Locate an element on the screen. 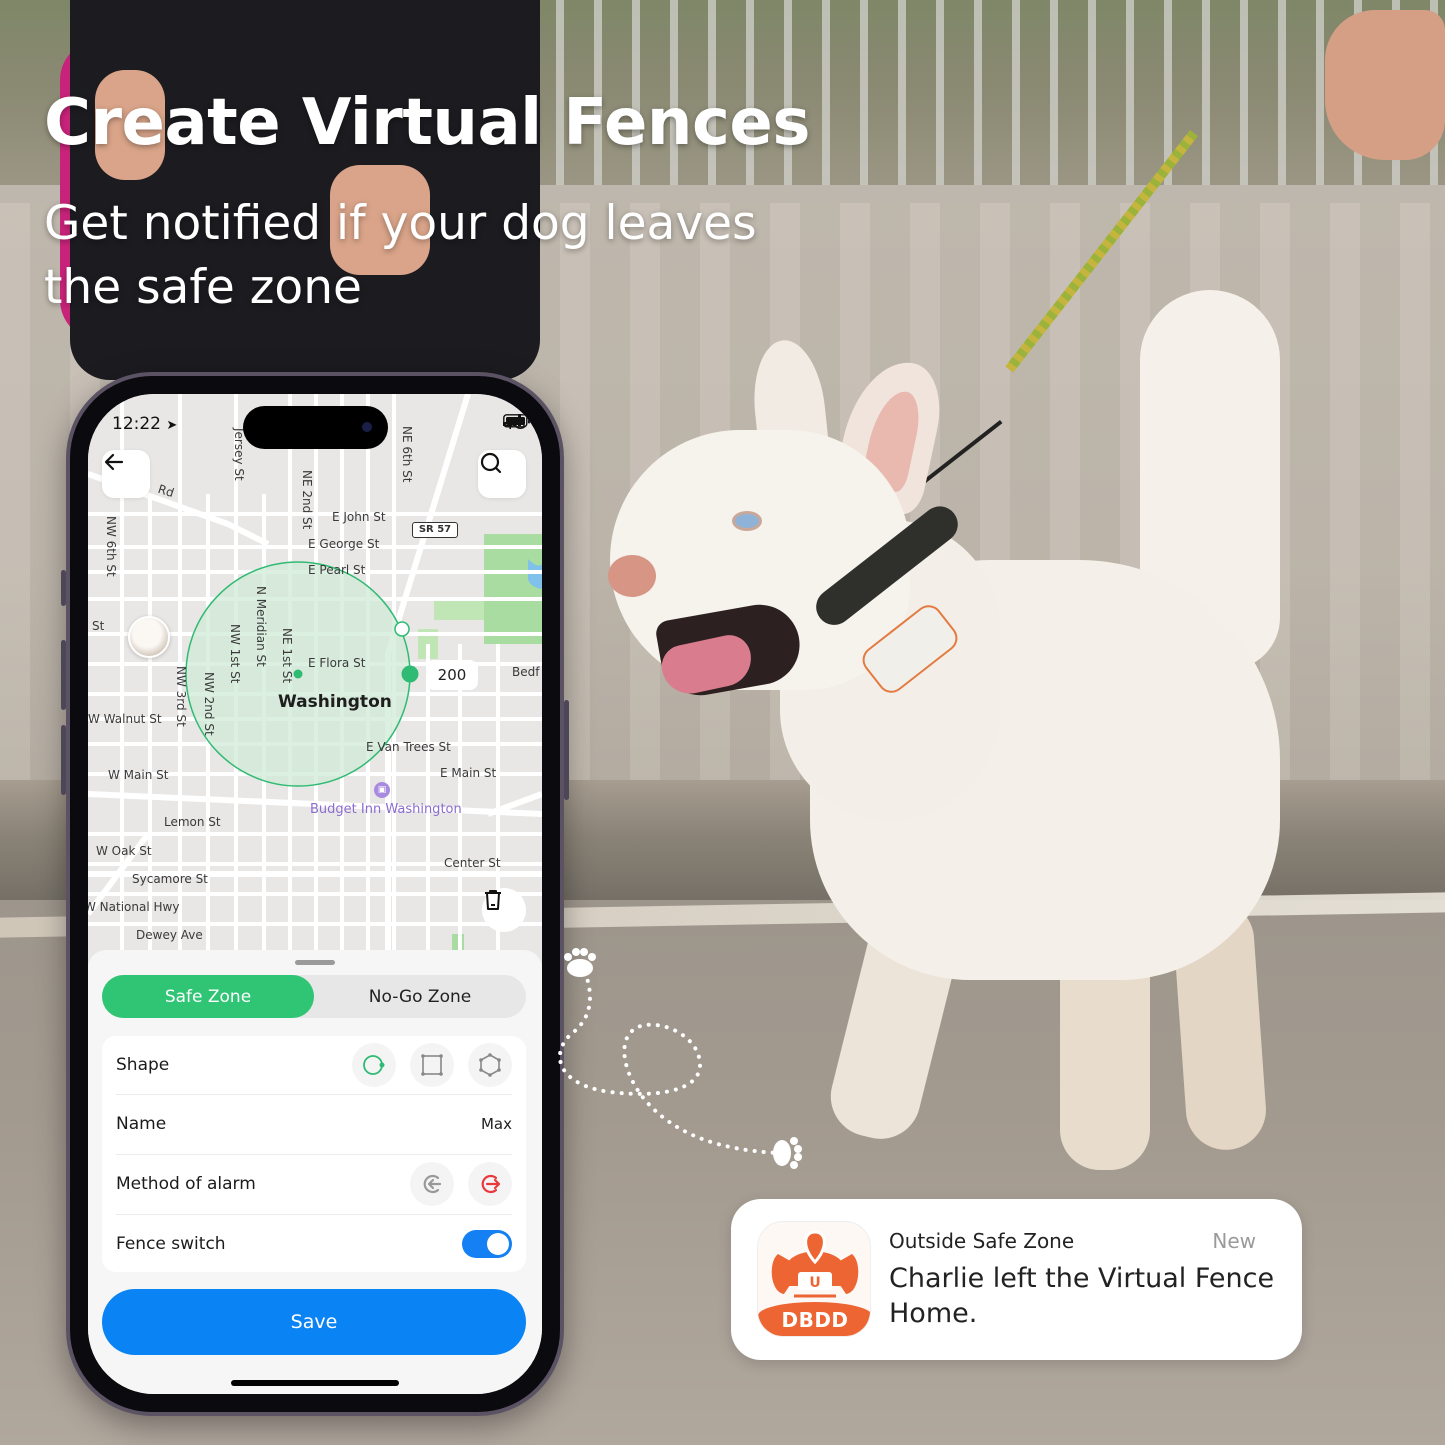 This screenshot has height=1445, width=1445. fence-switch-label: Fence switch is located at coordinates (171, 1243).